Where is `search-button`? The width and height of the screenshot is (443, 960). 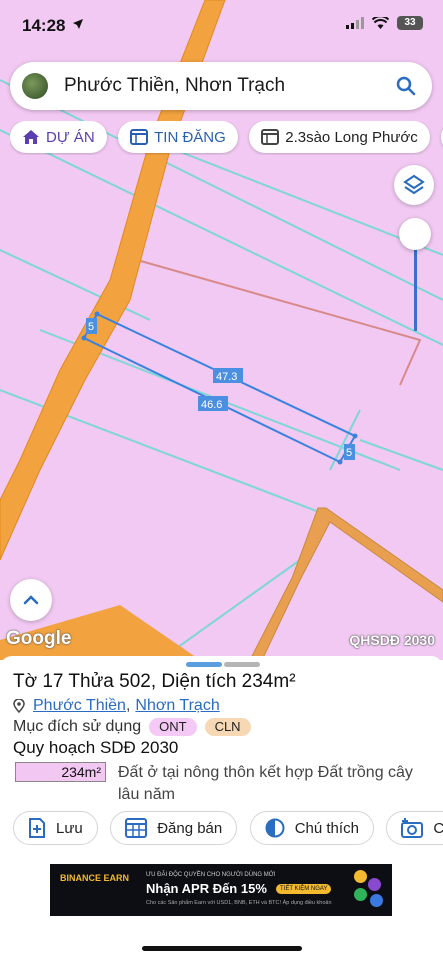
search-button is located at coordinates (406, 86).